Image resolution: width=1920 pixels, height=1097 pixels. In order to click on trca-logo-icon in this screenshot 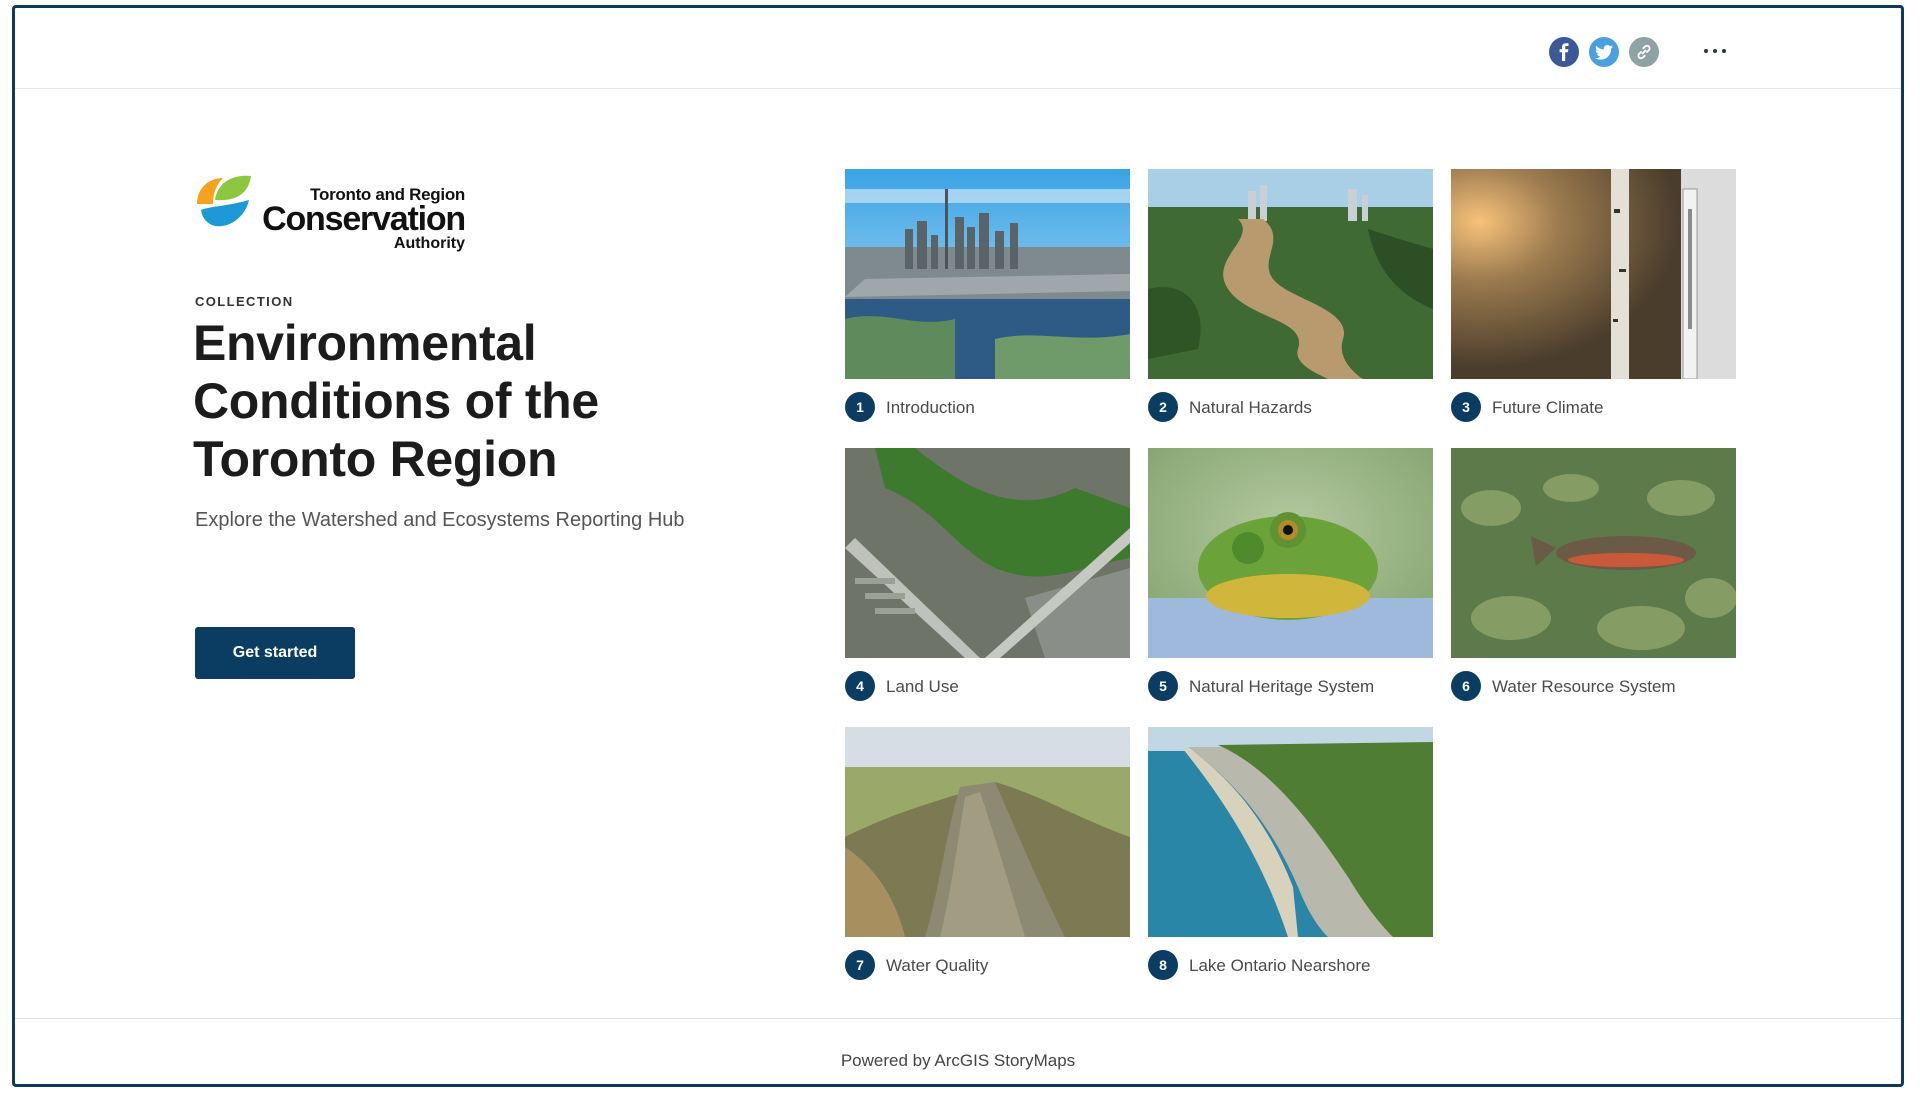, I will do `click(224, 201)`.